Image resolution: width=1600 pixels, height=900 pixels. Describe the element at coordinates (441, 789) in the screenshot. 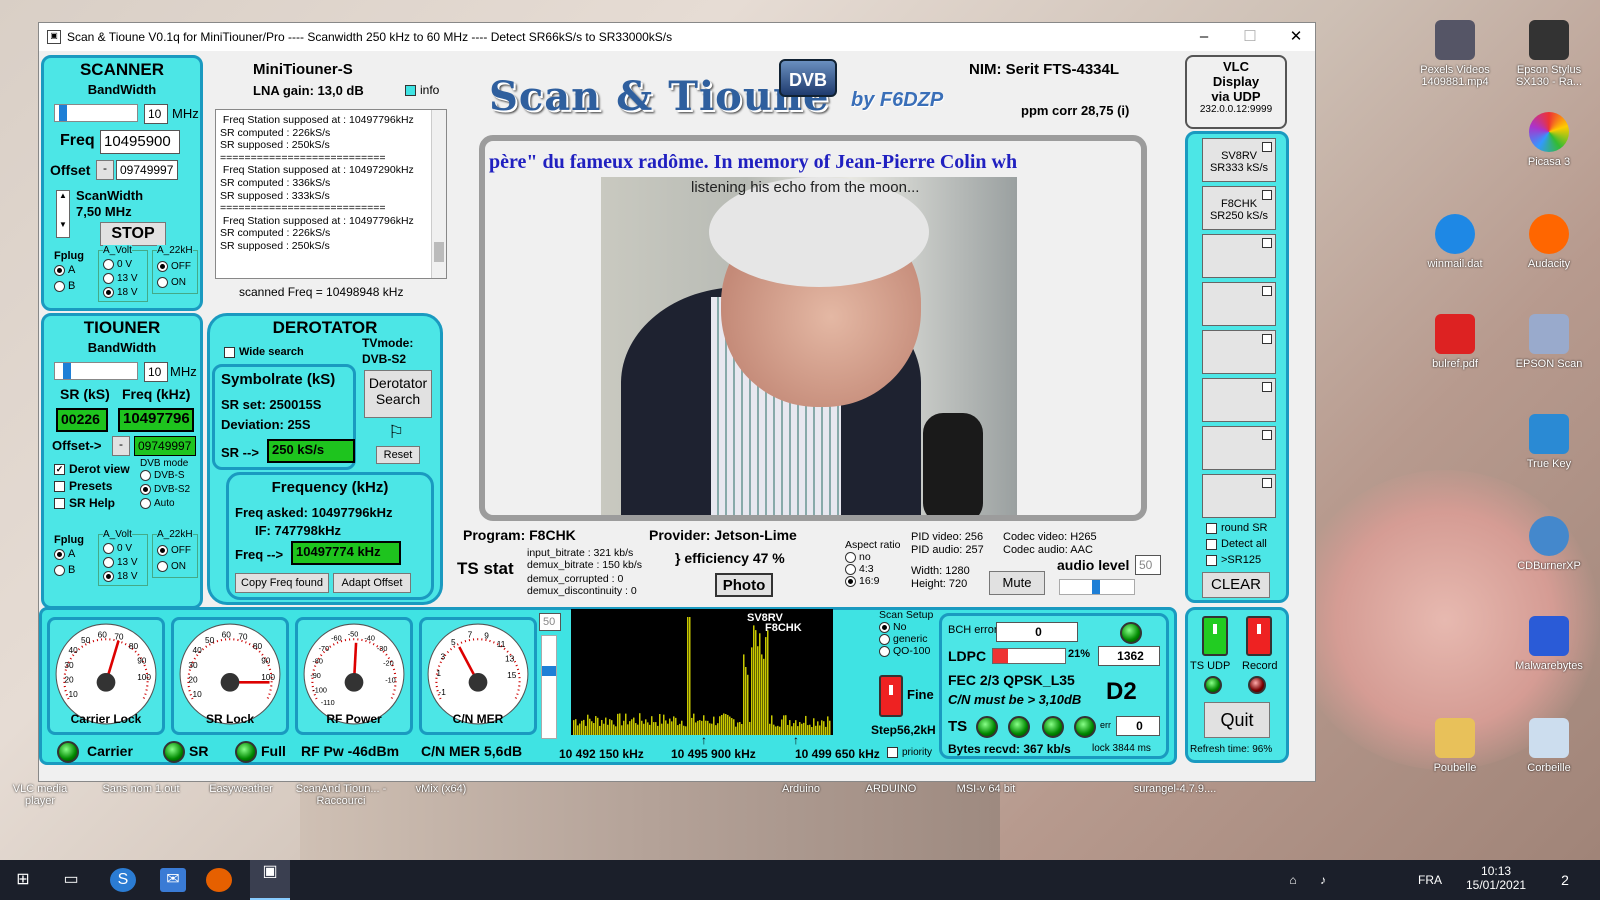

I see `desktop-icon-label: vMix (x64)` at that location.